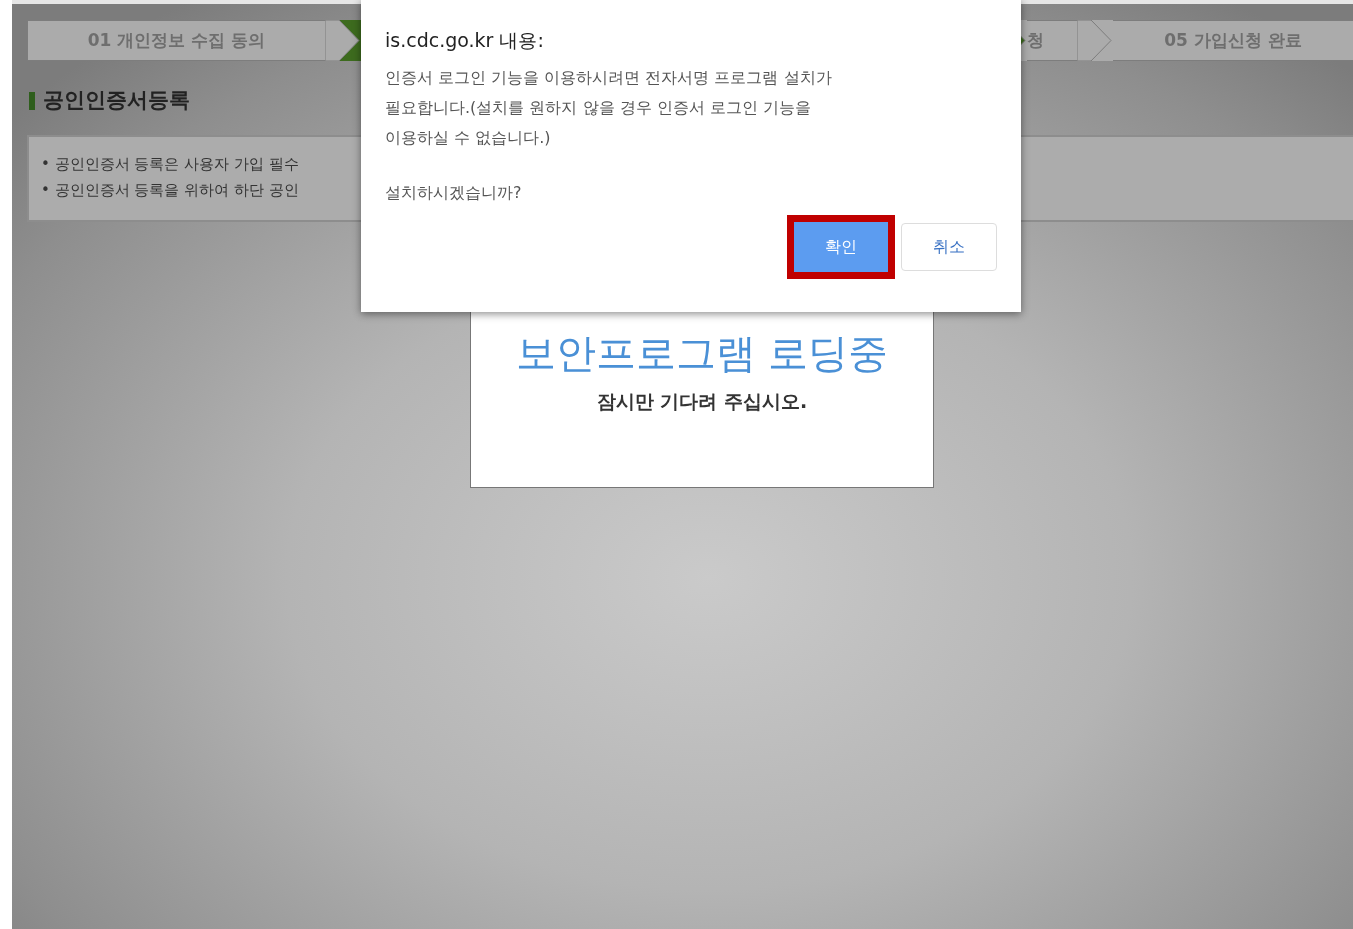 The height and width of the screenshot is (929, 1353). What do you see at coordinates (949, 246) in the screenshot?
I see `cancel-button: 취소` at bounding box center [949, 246].